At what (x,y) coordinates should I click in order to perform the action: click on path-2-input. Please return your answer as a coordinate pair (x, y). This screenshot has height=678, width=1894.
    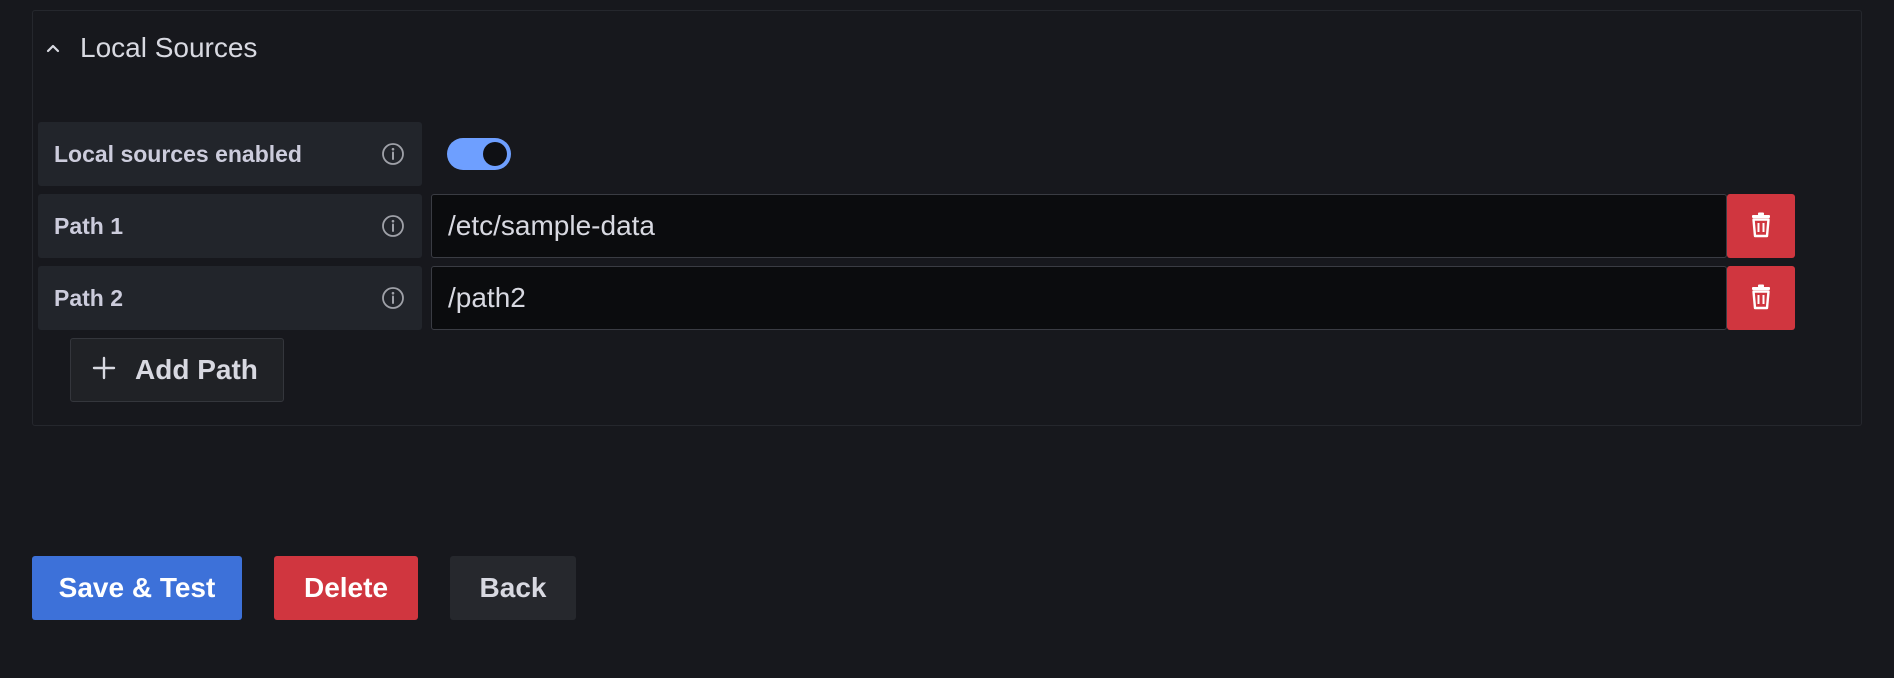
    Looking at the image, I should click on (1079, 298).